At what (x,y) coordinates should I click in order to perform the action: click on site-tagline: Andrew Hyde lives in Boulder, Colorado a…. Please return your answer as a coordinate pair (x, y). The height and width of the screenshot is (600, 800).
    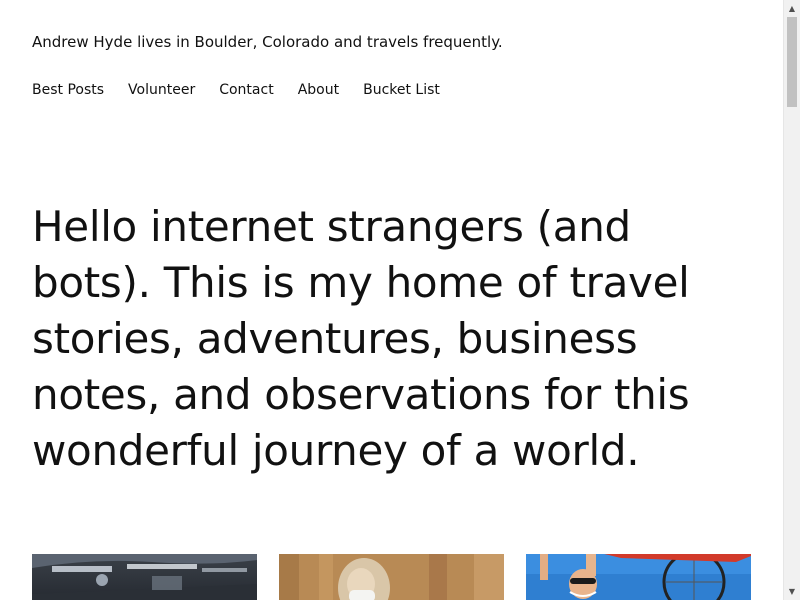
    Looking at the image, I should click on (267, 42).